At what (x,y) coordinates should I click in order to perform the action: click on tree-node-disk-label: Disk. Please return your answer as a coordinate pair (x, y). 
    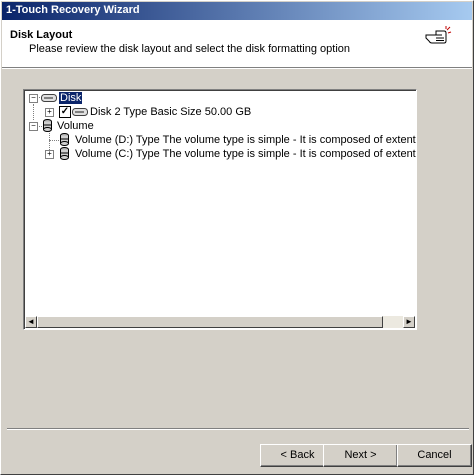
    Looking at the image, I should click on (71, 98).